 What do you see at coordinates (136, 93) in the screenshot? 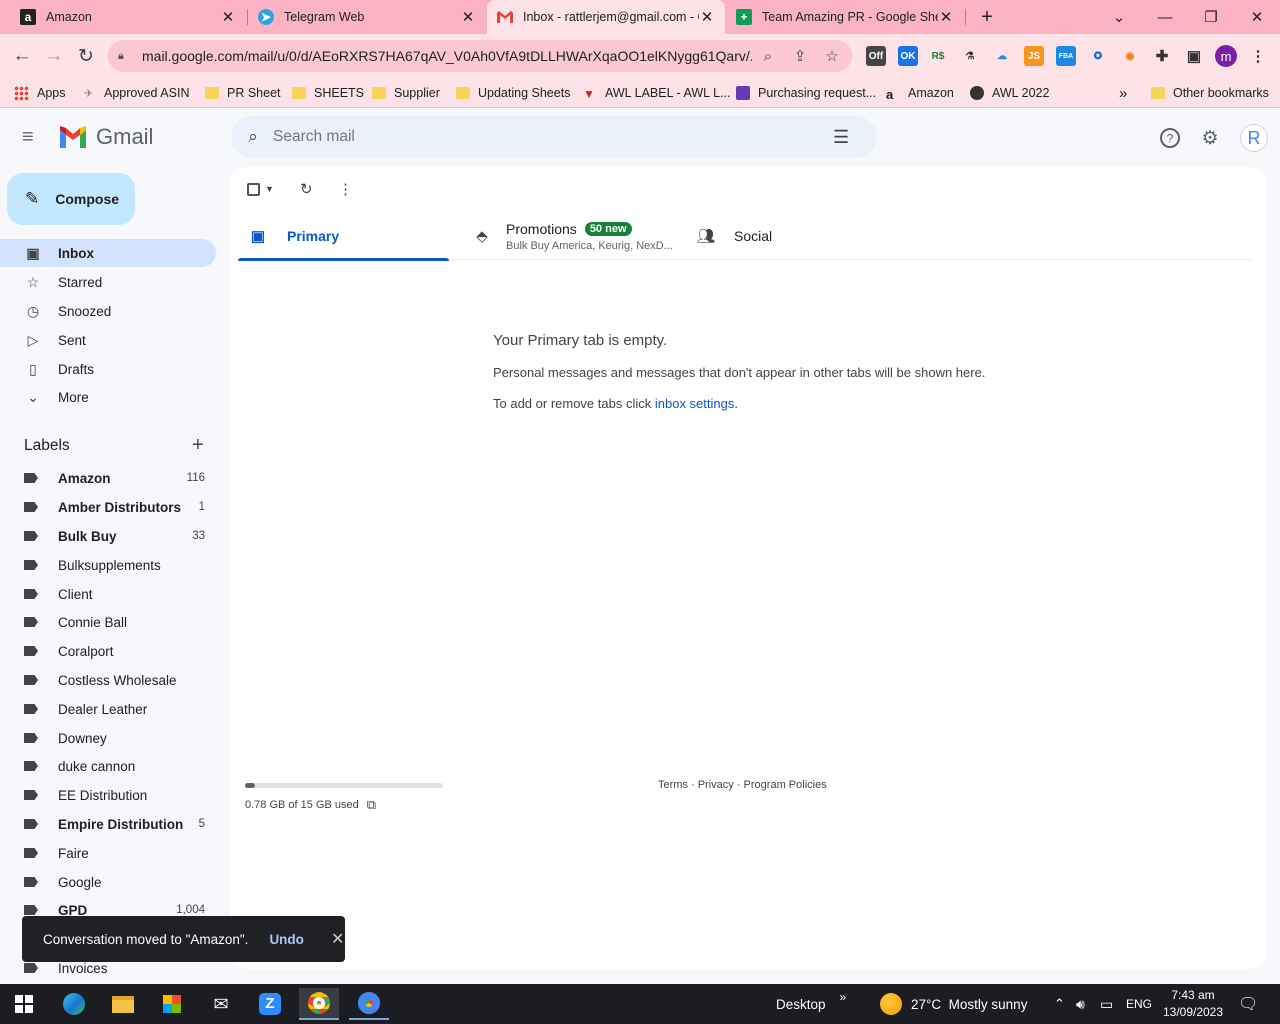
I see `bookmark-approved-asin: ✈ Approved ASIN` at bounding box center [136, 93].